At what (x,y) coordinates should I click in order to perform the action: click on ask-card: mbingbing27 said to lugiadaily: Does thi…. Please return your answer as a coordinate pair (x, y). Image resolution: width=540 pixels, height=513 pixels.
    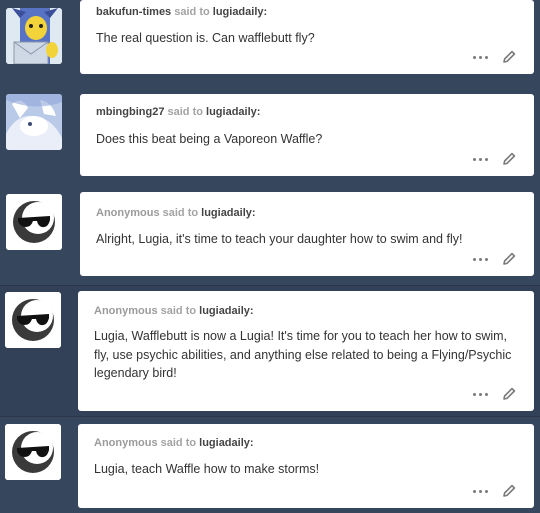
    Looking at the image, I should click on (307, 135).